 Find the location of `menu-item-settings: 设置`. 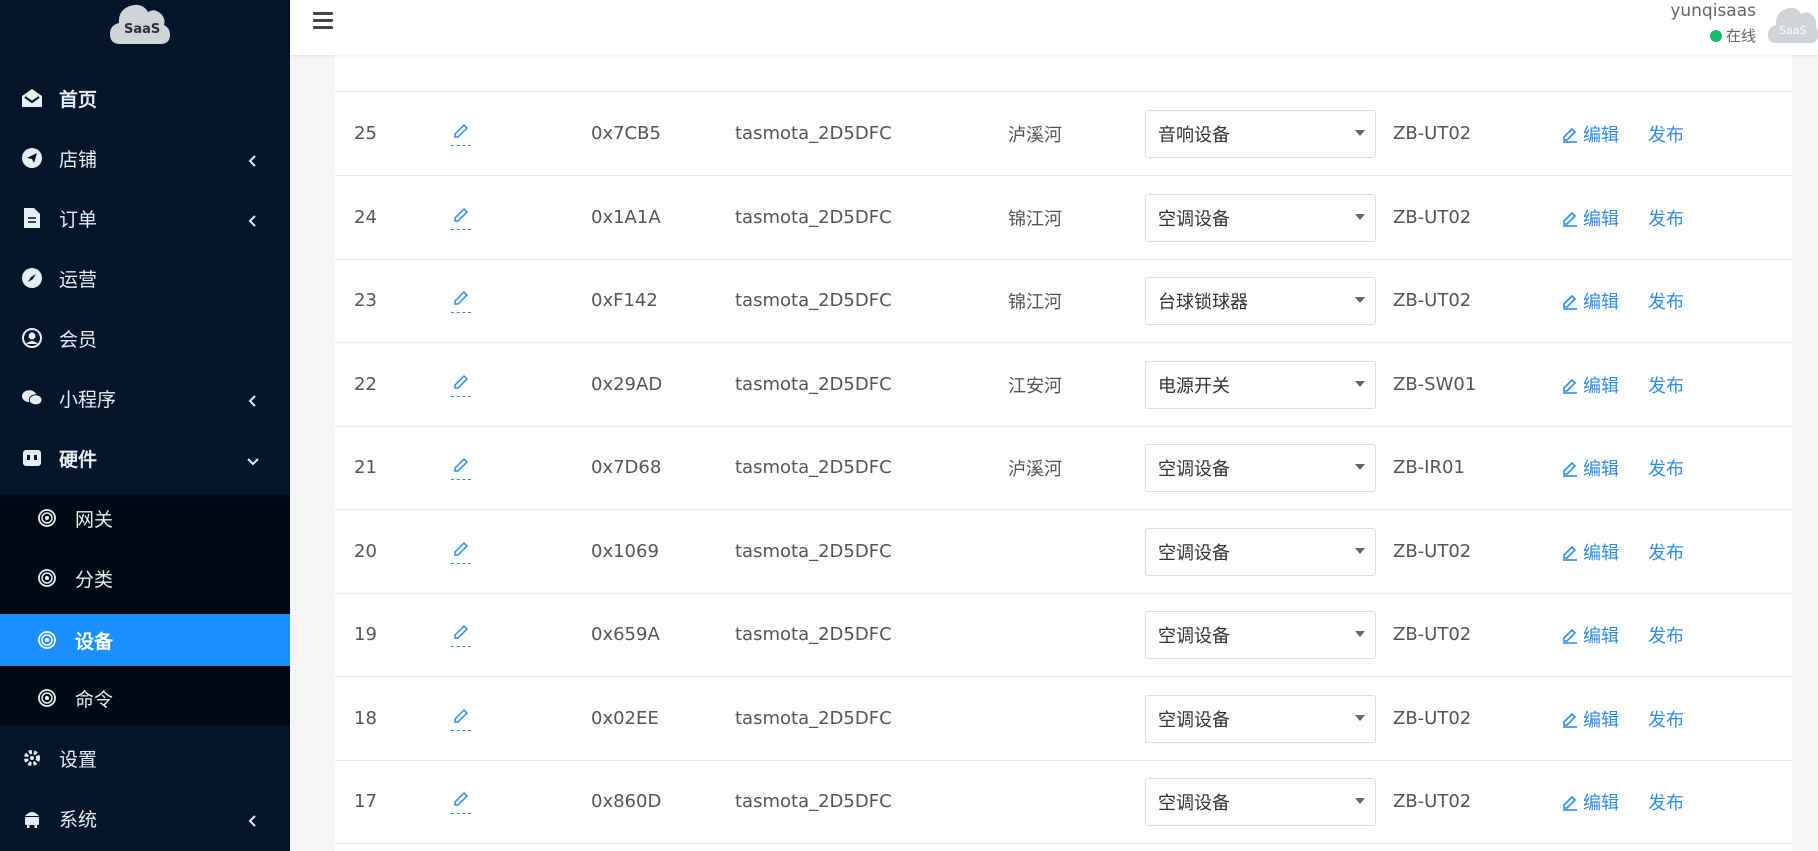

menu-item-settings: 设置 is located at coordinates (145, 758).